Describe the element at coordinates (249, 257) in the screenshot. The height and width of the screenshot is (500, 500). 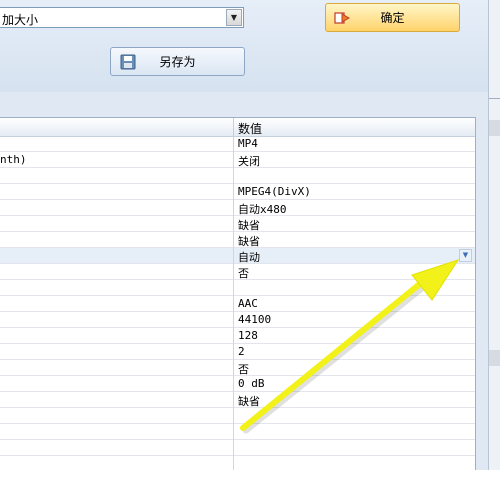
I see `property-value: 自动` at that location.